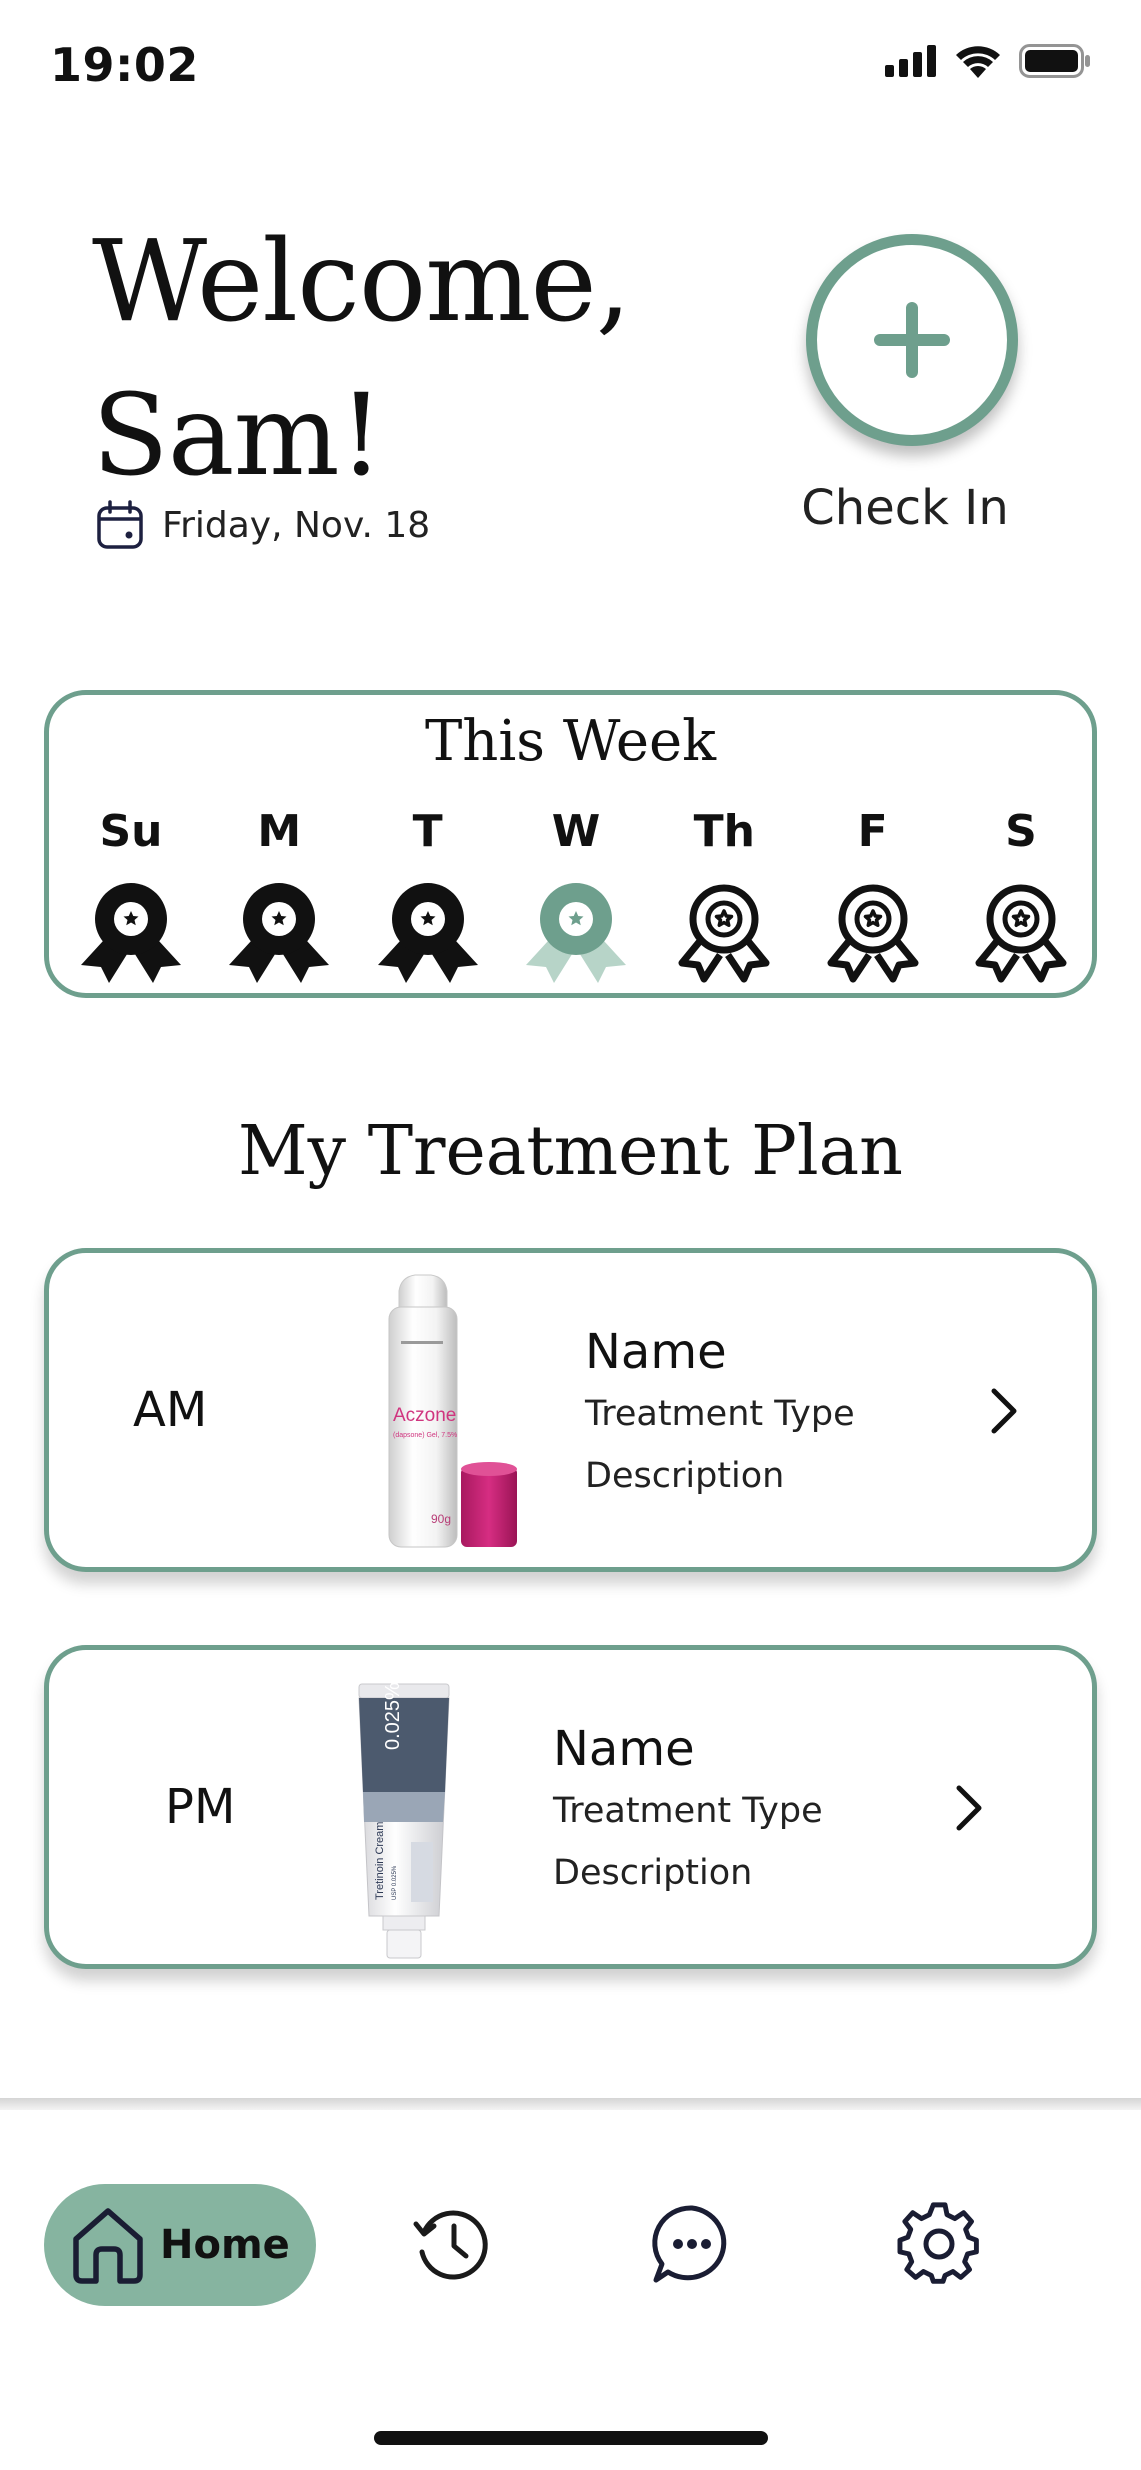  I want to click on page-title: Welcome, Sam!, so click(412, 359).